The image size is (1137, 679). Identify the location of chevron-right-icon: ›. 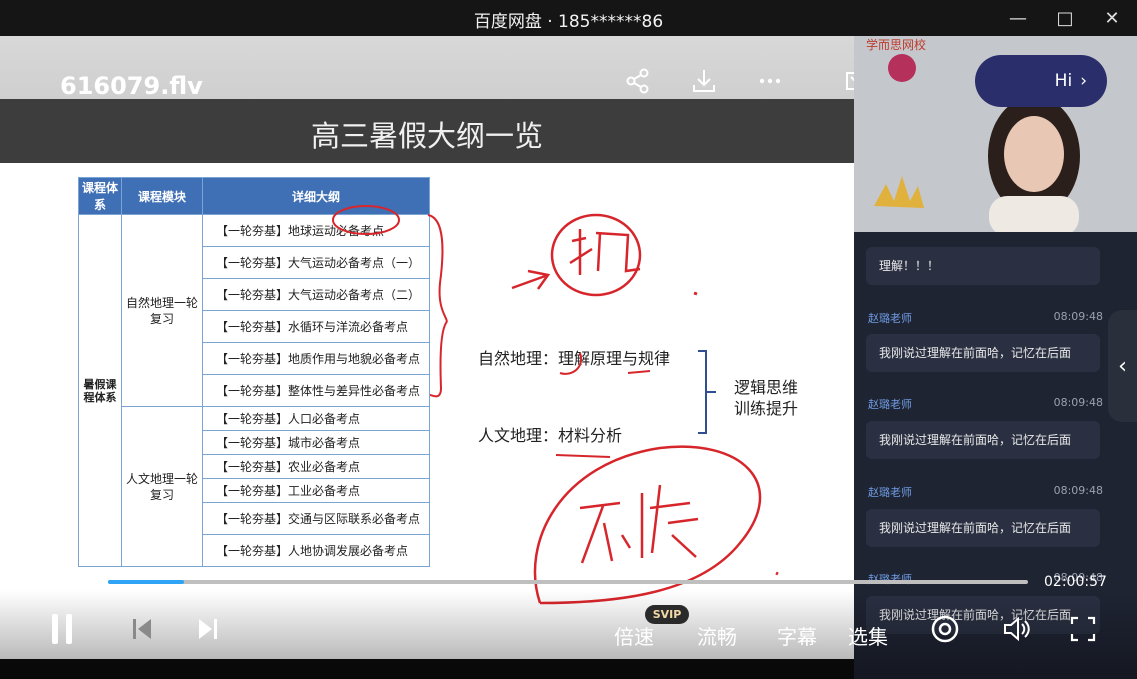
(1083, 81).